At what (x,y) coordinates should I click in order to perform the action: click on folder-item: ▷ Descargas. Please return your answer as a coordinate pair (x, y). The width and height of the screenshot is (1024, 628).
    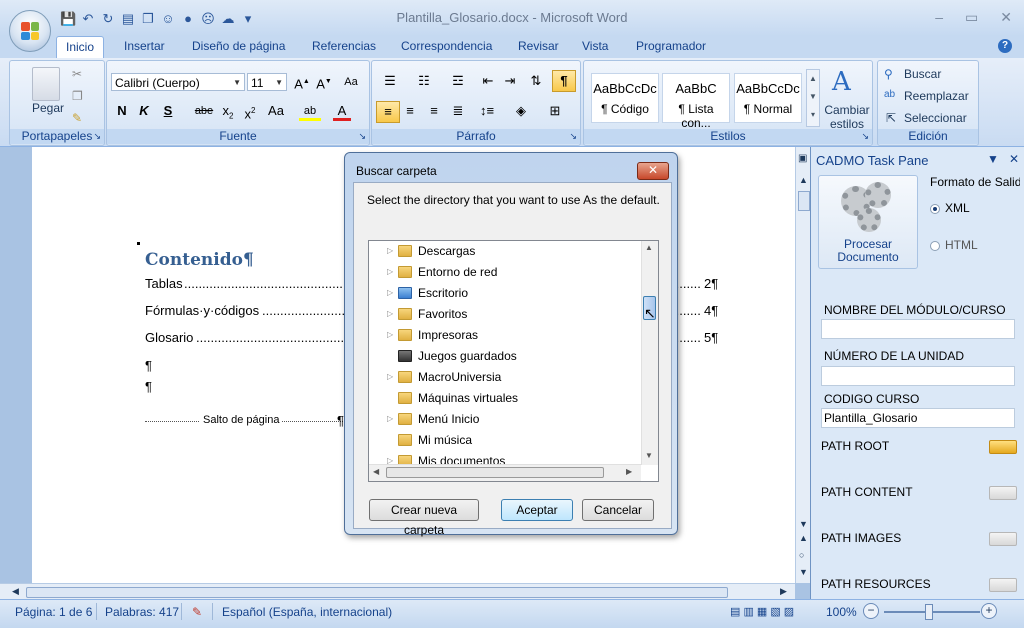
    Looking at the image, I should click on (504, 251).